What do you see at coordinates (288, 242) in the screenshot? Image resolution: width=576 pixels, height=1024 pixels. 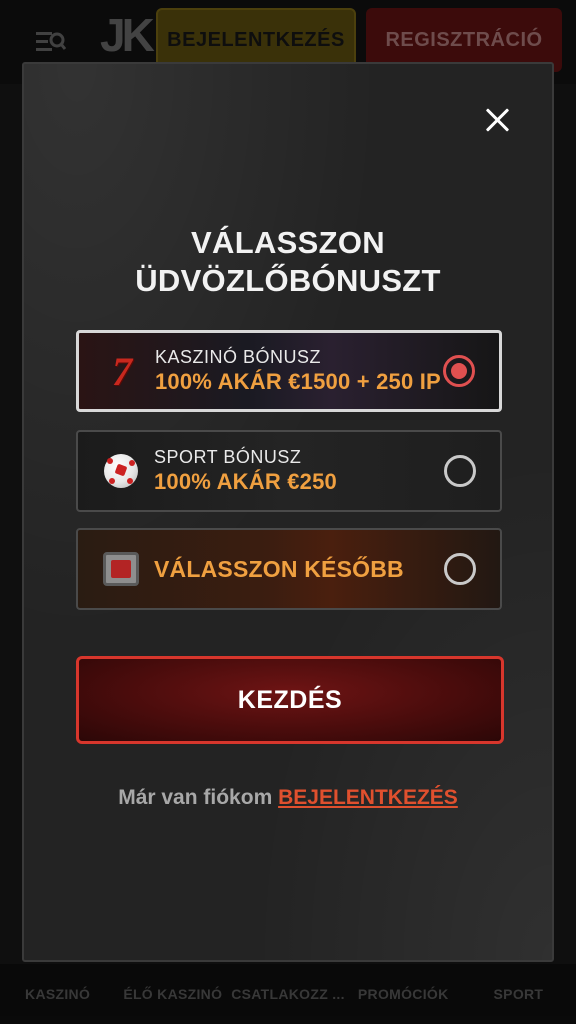 I see `modal-title-line1: VÁLASSZON` at bounding box center [288, 242].